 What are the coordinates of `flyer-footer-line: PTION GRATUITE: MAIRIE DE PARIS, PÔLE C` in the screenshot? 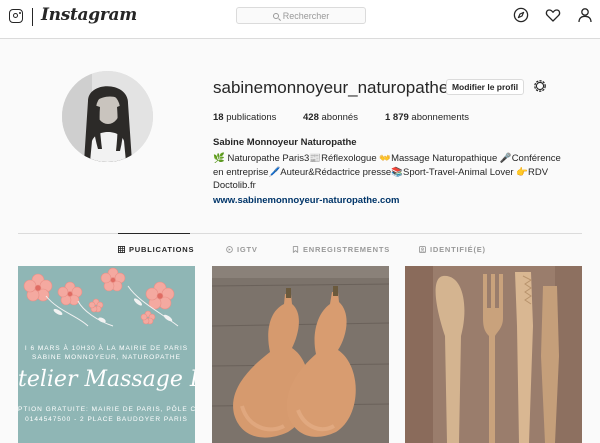 It's located at (106, 409).